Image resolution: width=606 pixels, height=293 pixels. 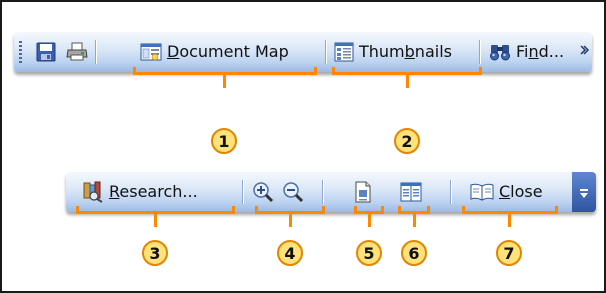 What do you see at coordinates (228, 51) in the screenshot?
I see `document-map-label: Document Map` at bounding box center [228, 51].